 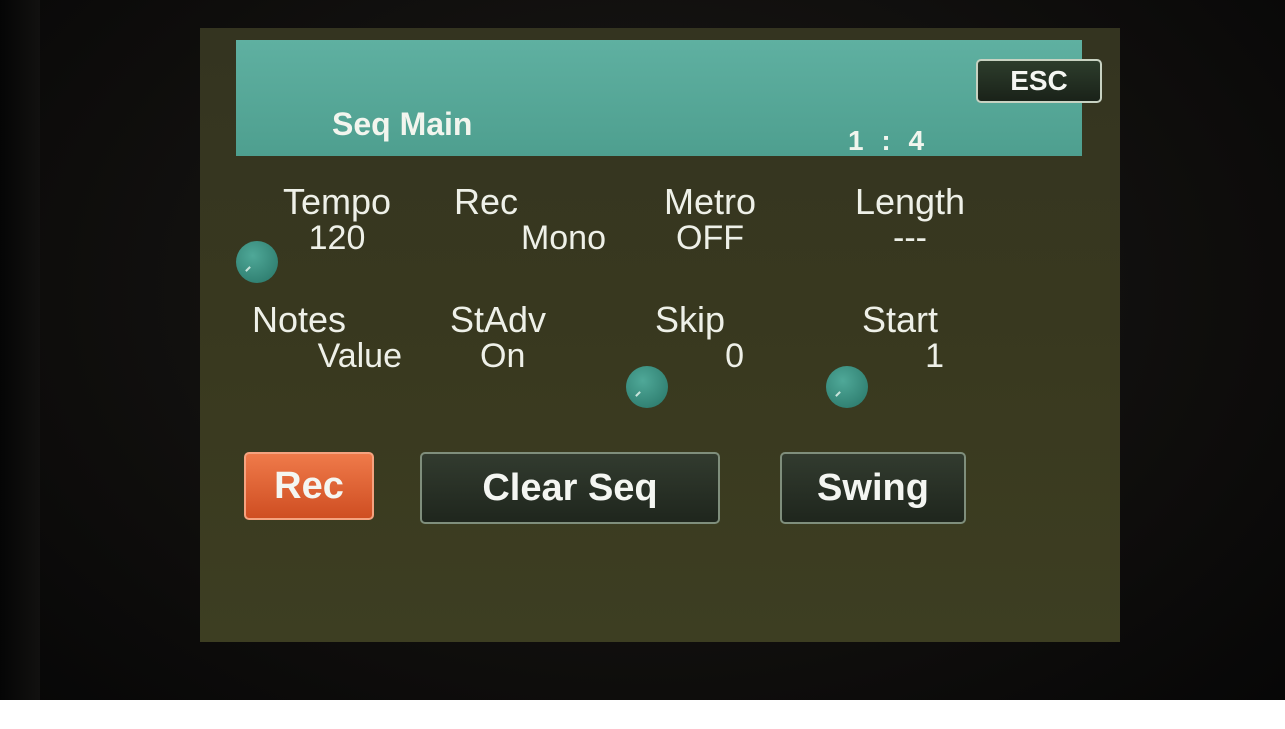 What do you see at coordinates (847, 387) in the screenshot?
I see `start-knob` at bounding box center [847, 387].